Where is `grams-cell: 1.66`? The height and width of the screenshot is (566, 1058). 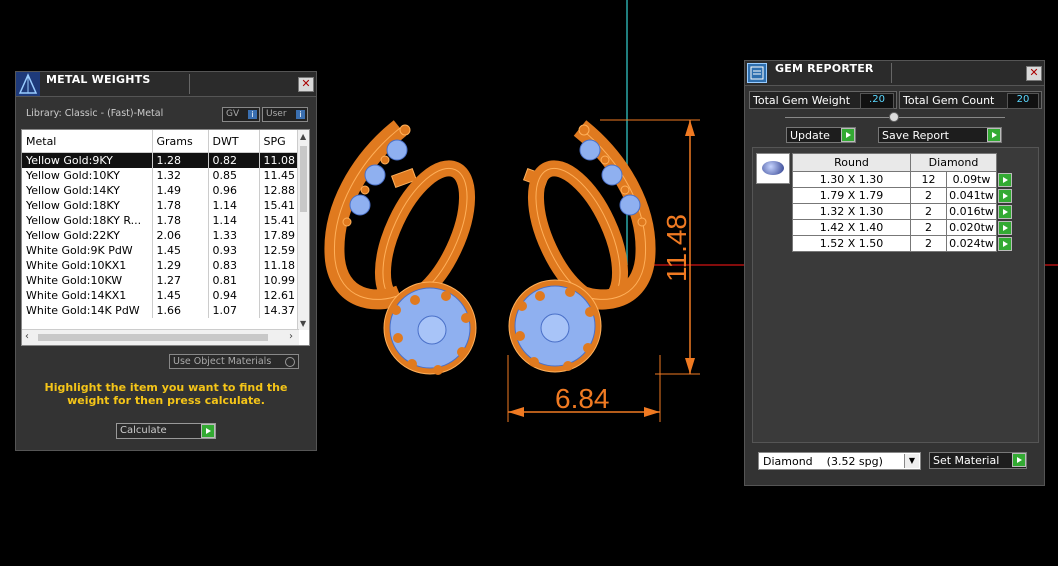
grams-cell: 1.66 is located at coordinates (180, 310).